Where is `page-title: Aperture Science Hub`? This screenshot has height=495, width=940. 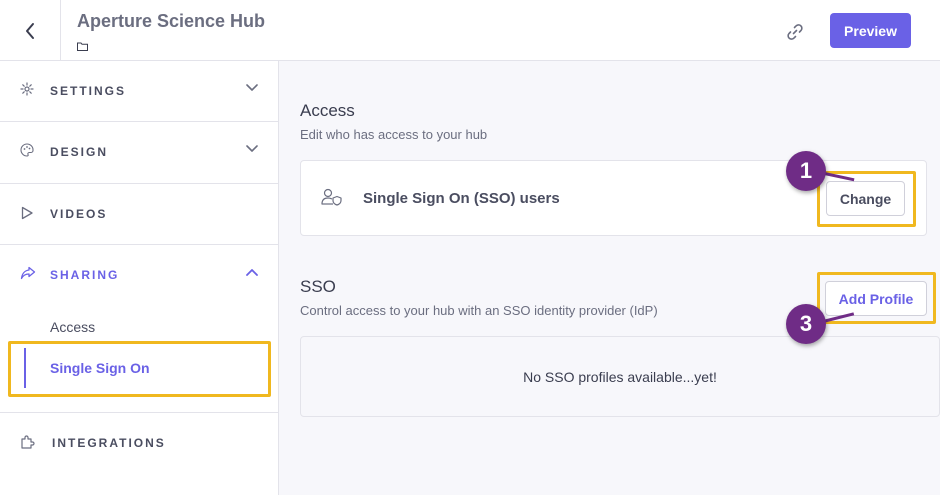 page-title: Aperture Science Hub is located at coordinates (171, 21).